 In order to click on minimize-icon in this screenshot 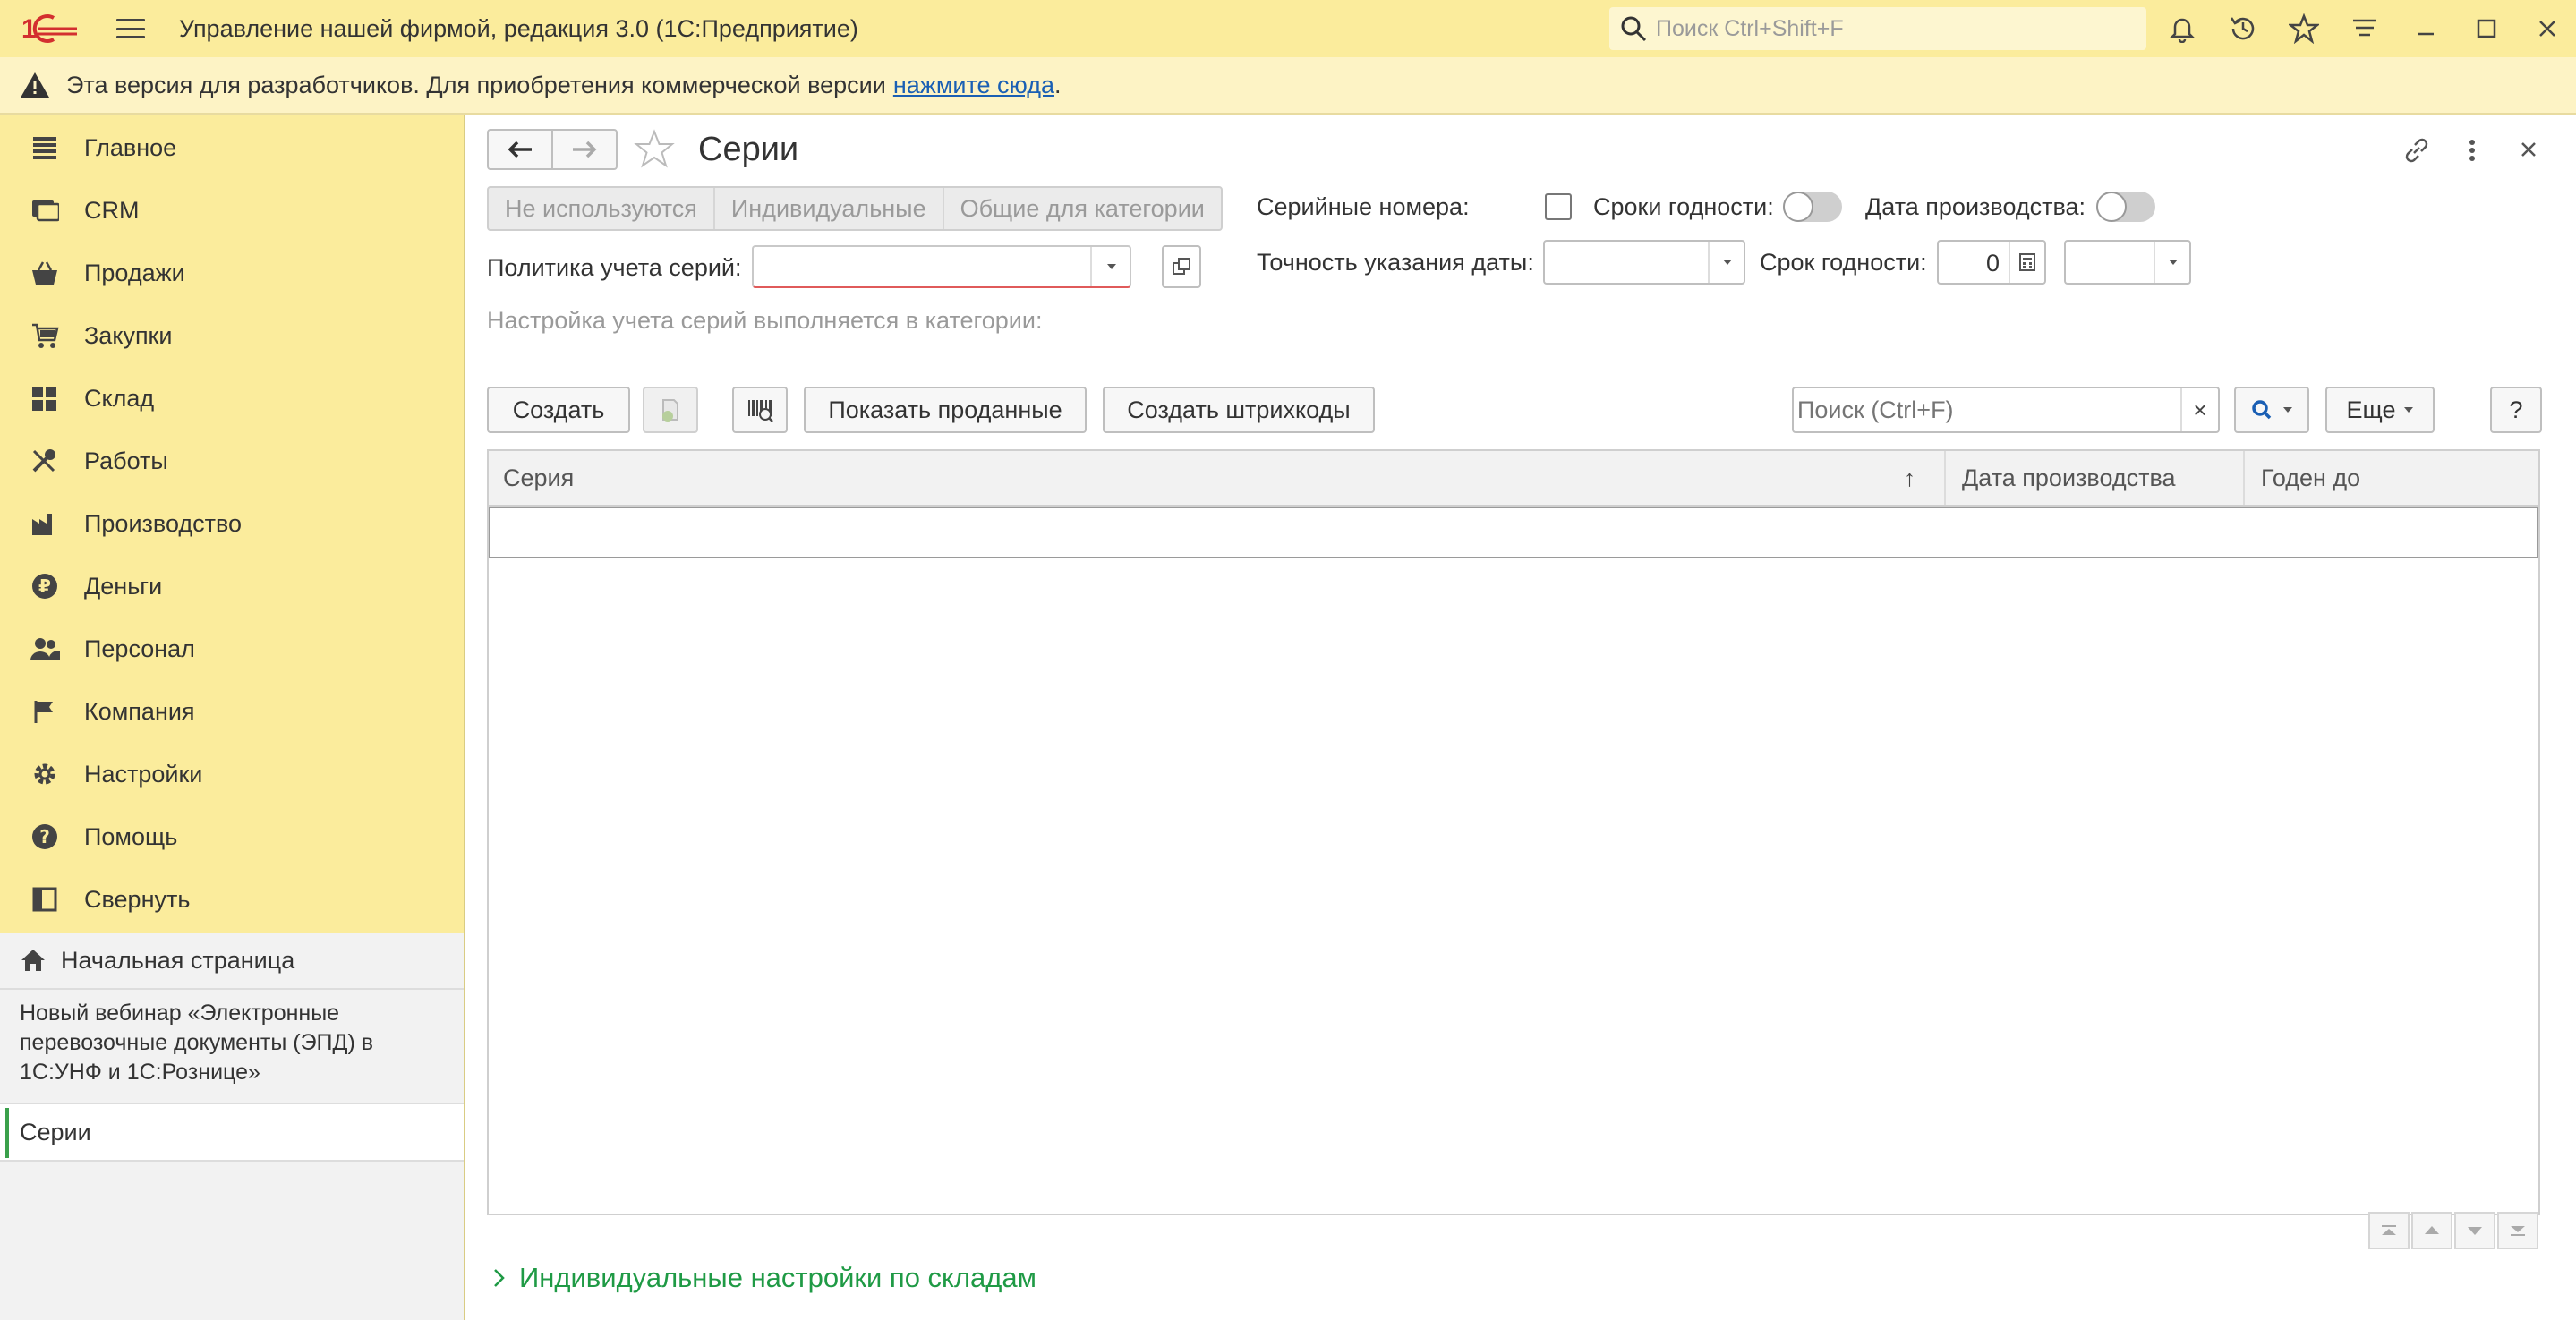, I will do `click(2426, 29)`.